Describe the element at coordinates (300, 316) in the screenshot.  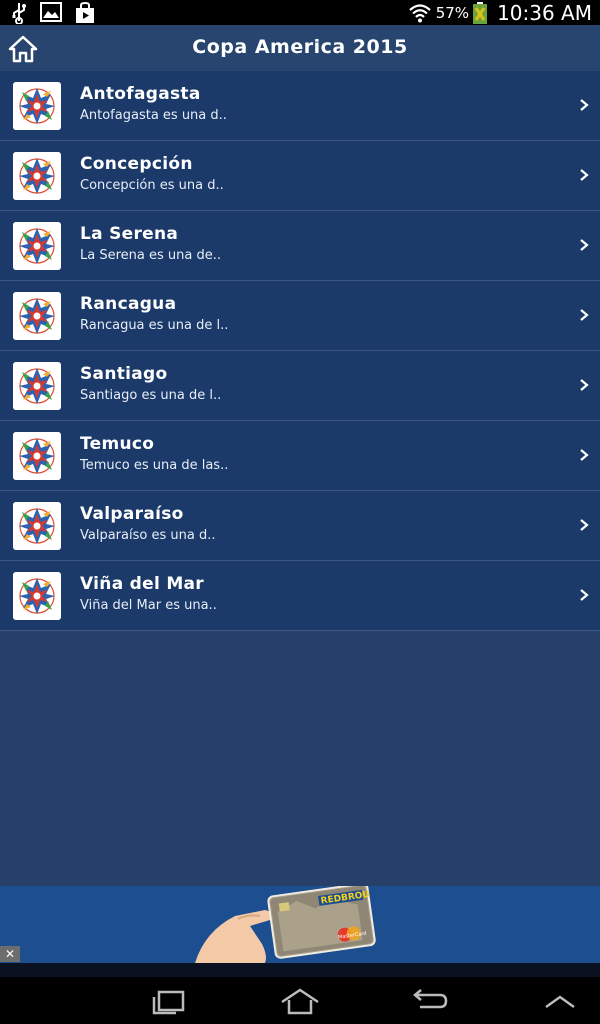
I see `city-list-item: Rancagua Rancagua es una de l..` at that location.